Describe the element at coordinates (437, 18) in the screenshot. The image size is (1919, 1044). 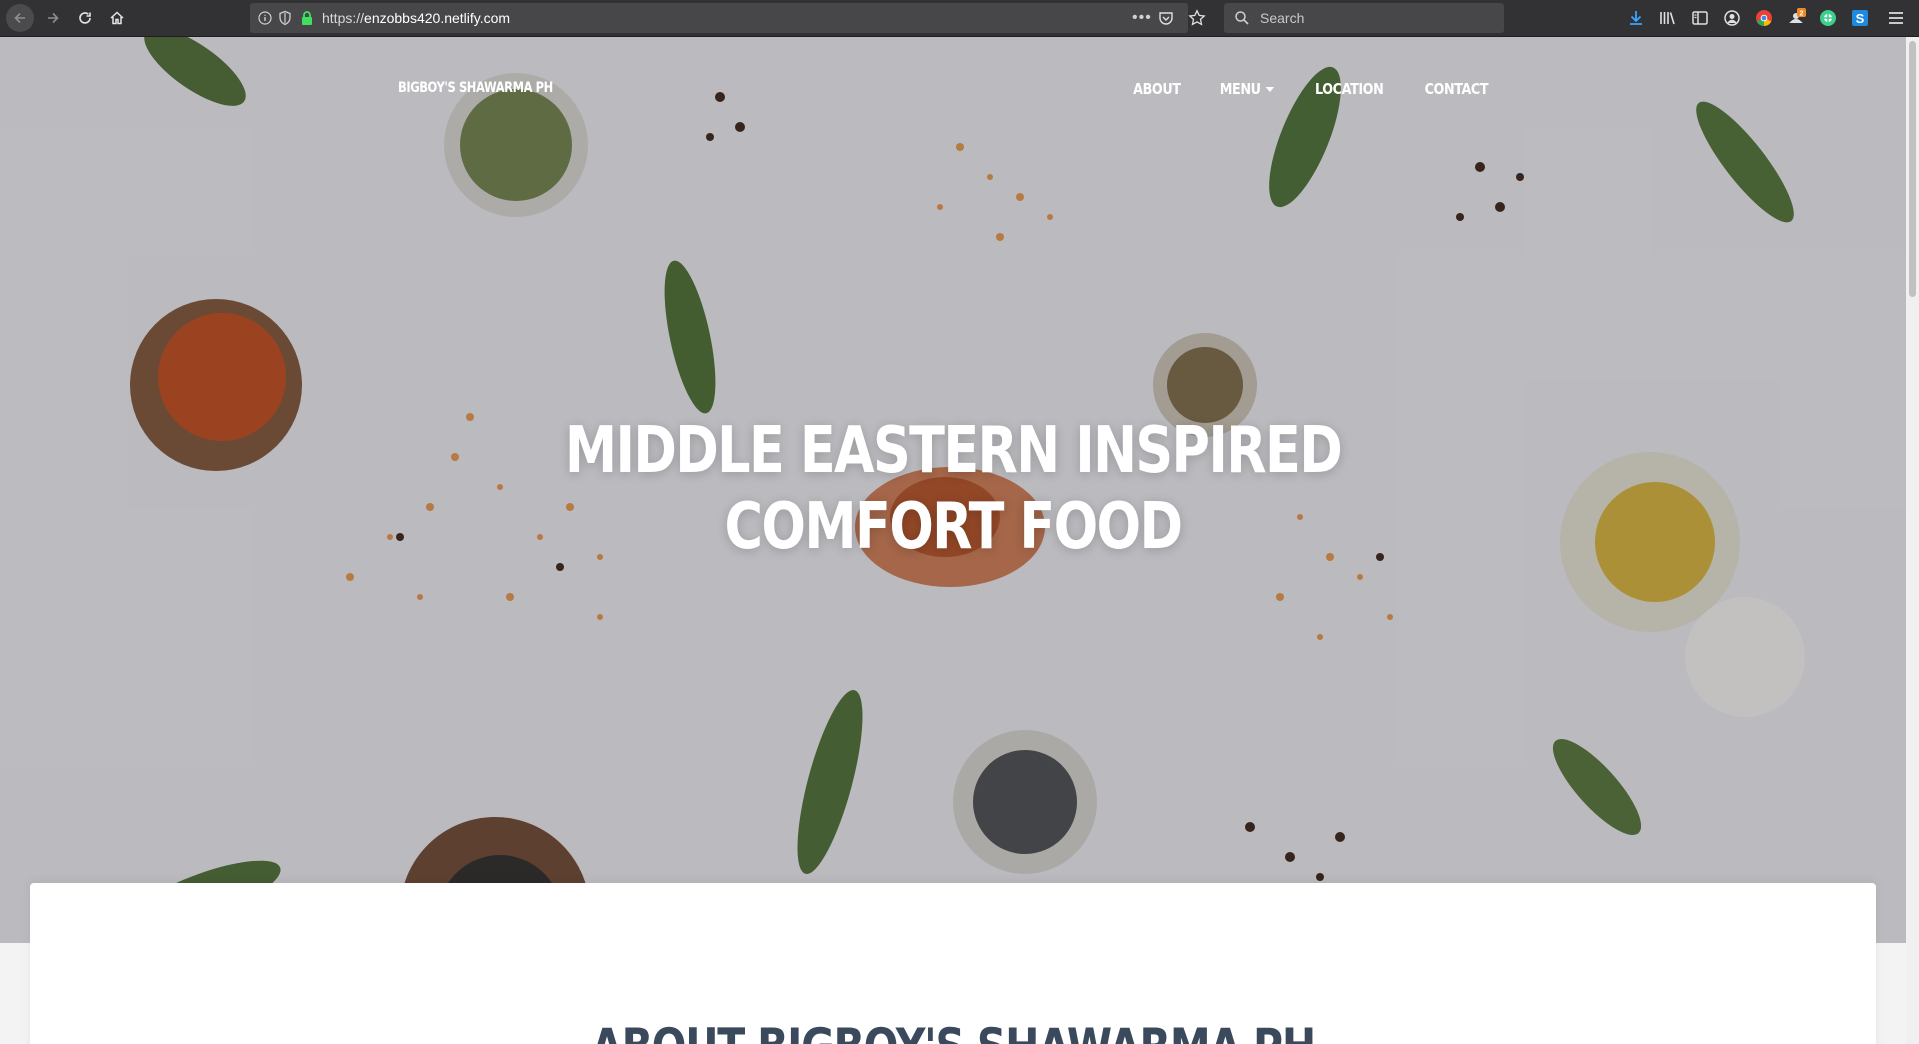
I see `url-host: enzobbs420.netlify.com` at that location.